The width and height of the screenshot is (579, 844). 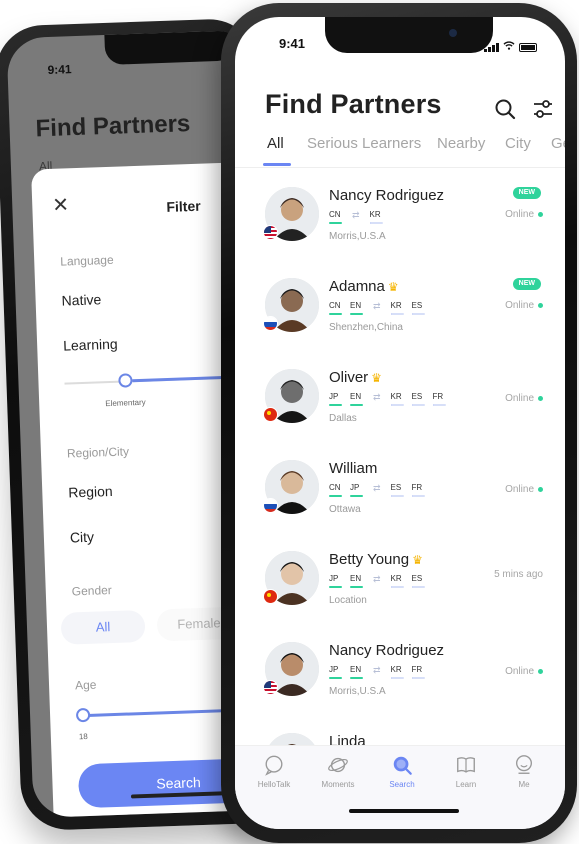 What do you see at coordinates (376, 559) in the screenshot?
I see `partner-name: Betty Young ♛` at bounding box center [376, 559].